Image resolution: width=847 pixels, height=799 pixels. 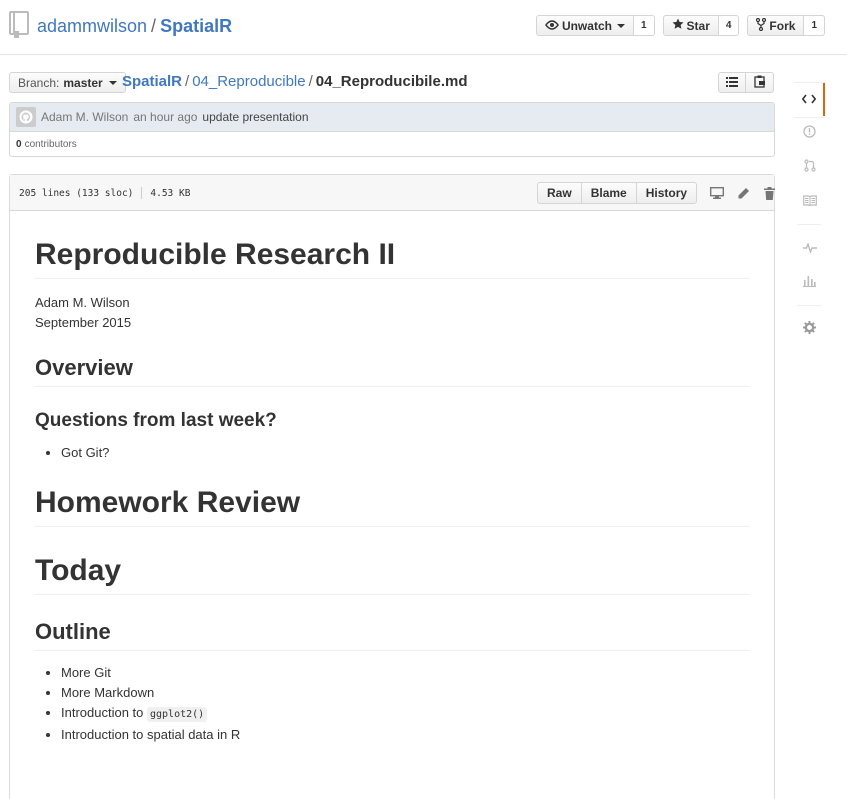 What do you see at coordinates (729, 25) in the screenshot?
I see `star-count: 4` at bounding box center [729, 25].